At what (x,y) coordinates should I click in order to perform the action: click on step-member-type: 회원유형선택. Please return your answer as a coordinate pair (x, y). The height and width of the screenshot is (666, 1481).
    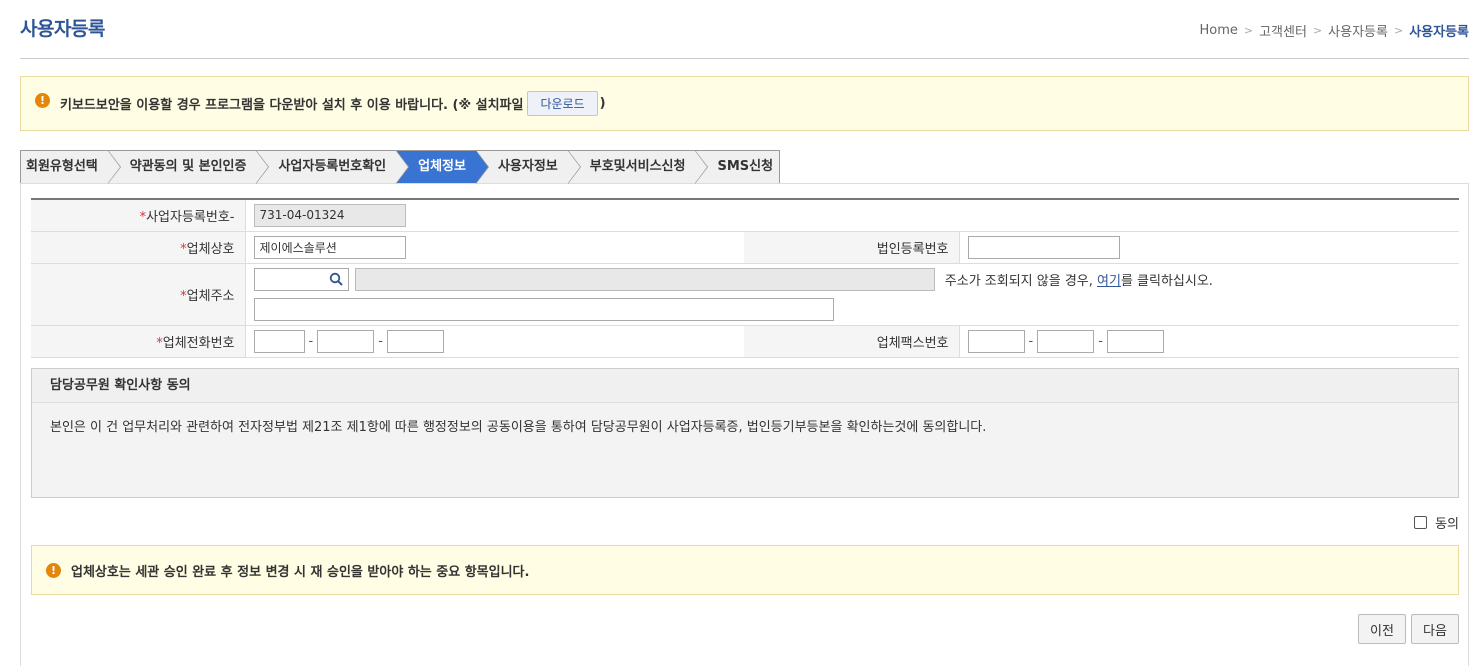
    Looking at the image, I should click on (71, 167).